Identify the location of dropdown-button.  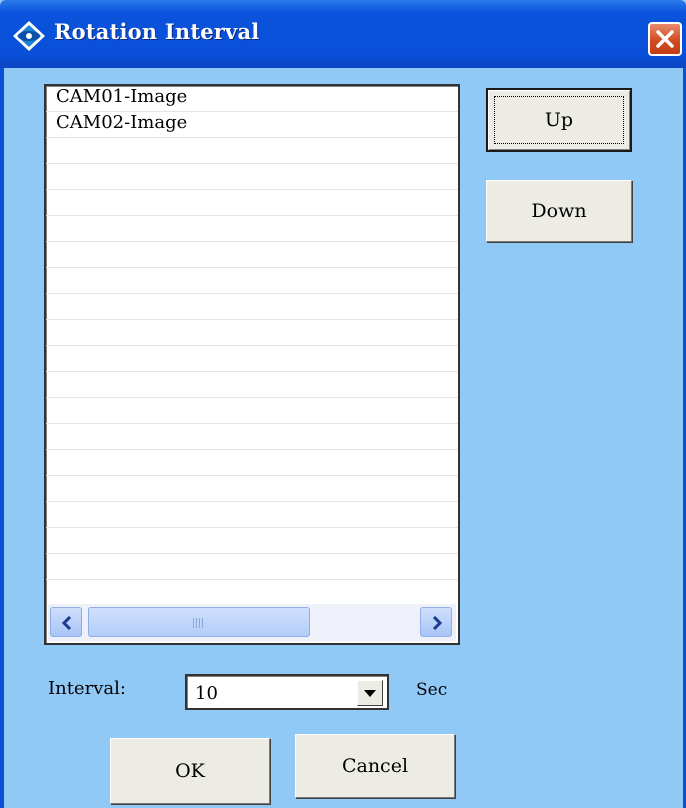
(370, 693).